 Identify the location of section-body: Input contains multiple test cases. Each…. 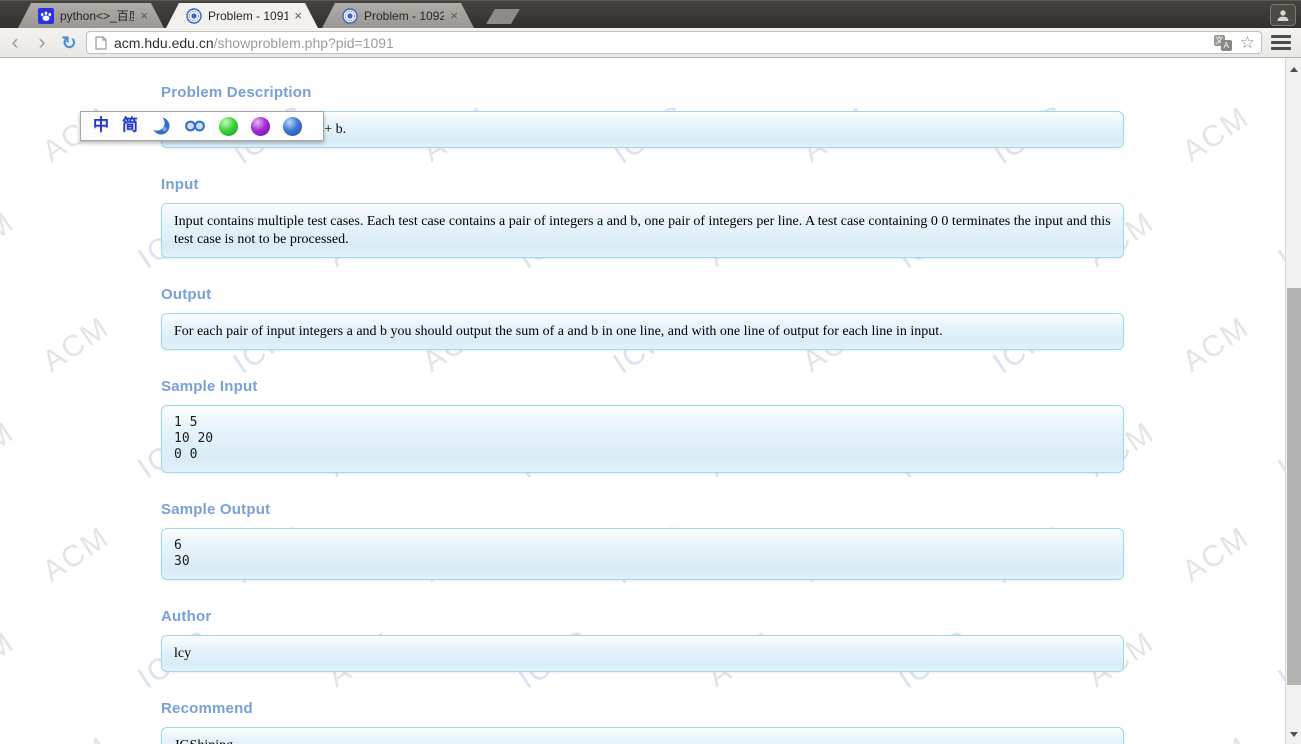
(642, 230).